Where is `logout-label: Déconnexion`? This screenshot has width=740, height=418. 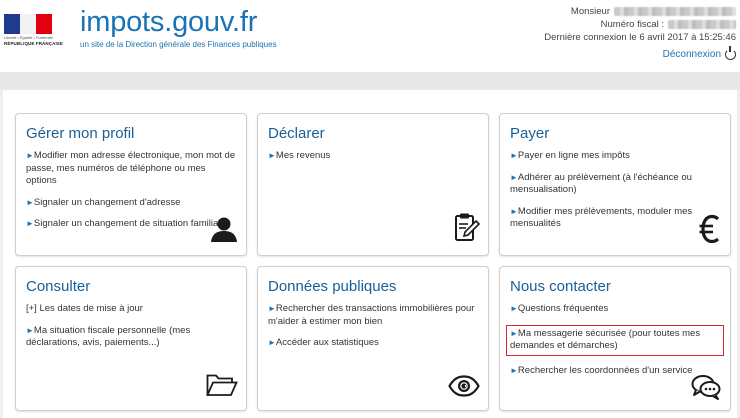
logout-label: Déconnexion is located at coordinates (691, 54).